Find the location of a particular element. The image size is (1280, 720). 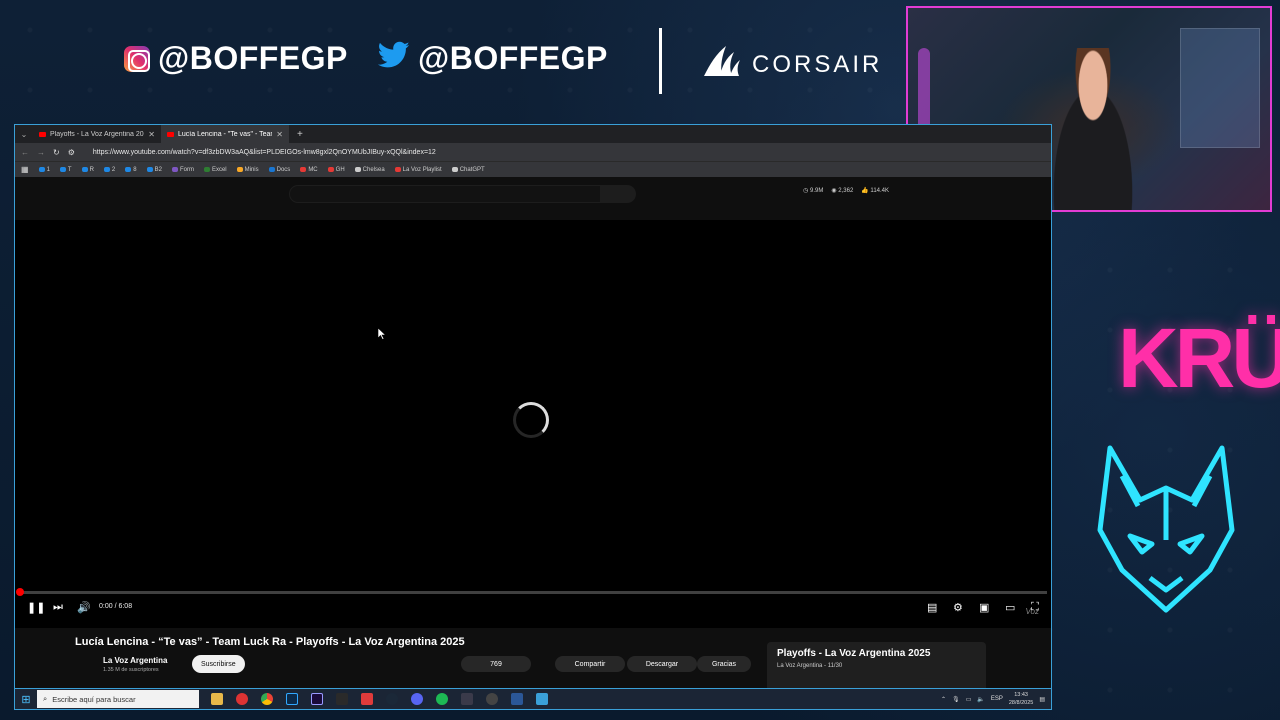

bookmark-item: 8 is located at coordinates (131, 170).